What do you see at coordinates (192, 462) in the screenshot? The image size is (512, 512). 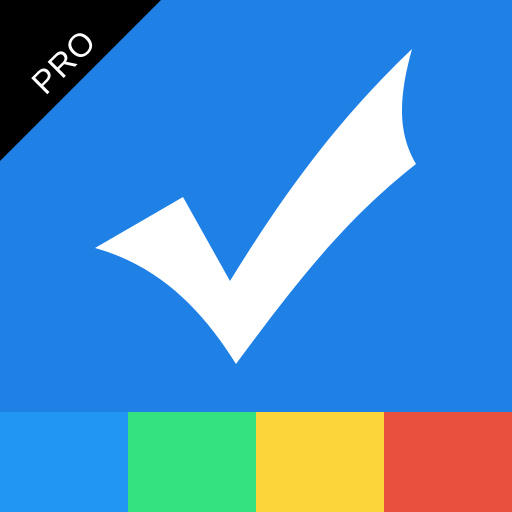 I see `green-color-block` at bounding box center [192, 462].